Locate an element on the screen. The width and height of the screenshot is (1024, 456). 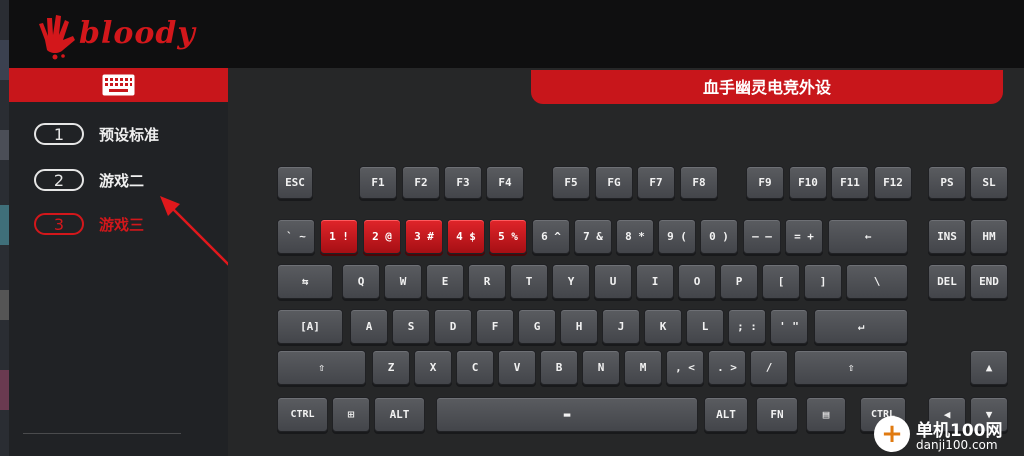
key-fn-row-0: ESC is located at coordinates (295, 182).